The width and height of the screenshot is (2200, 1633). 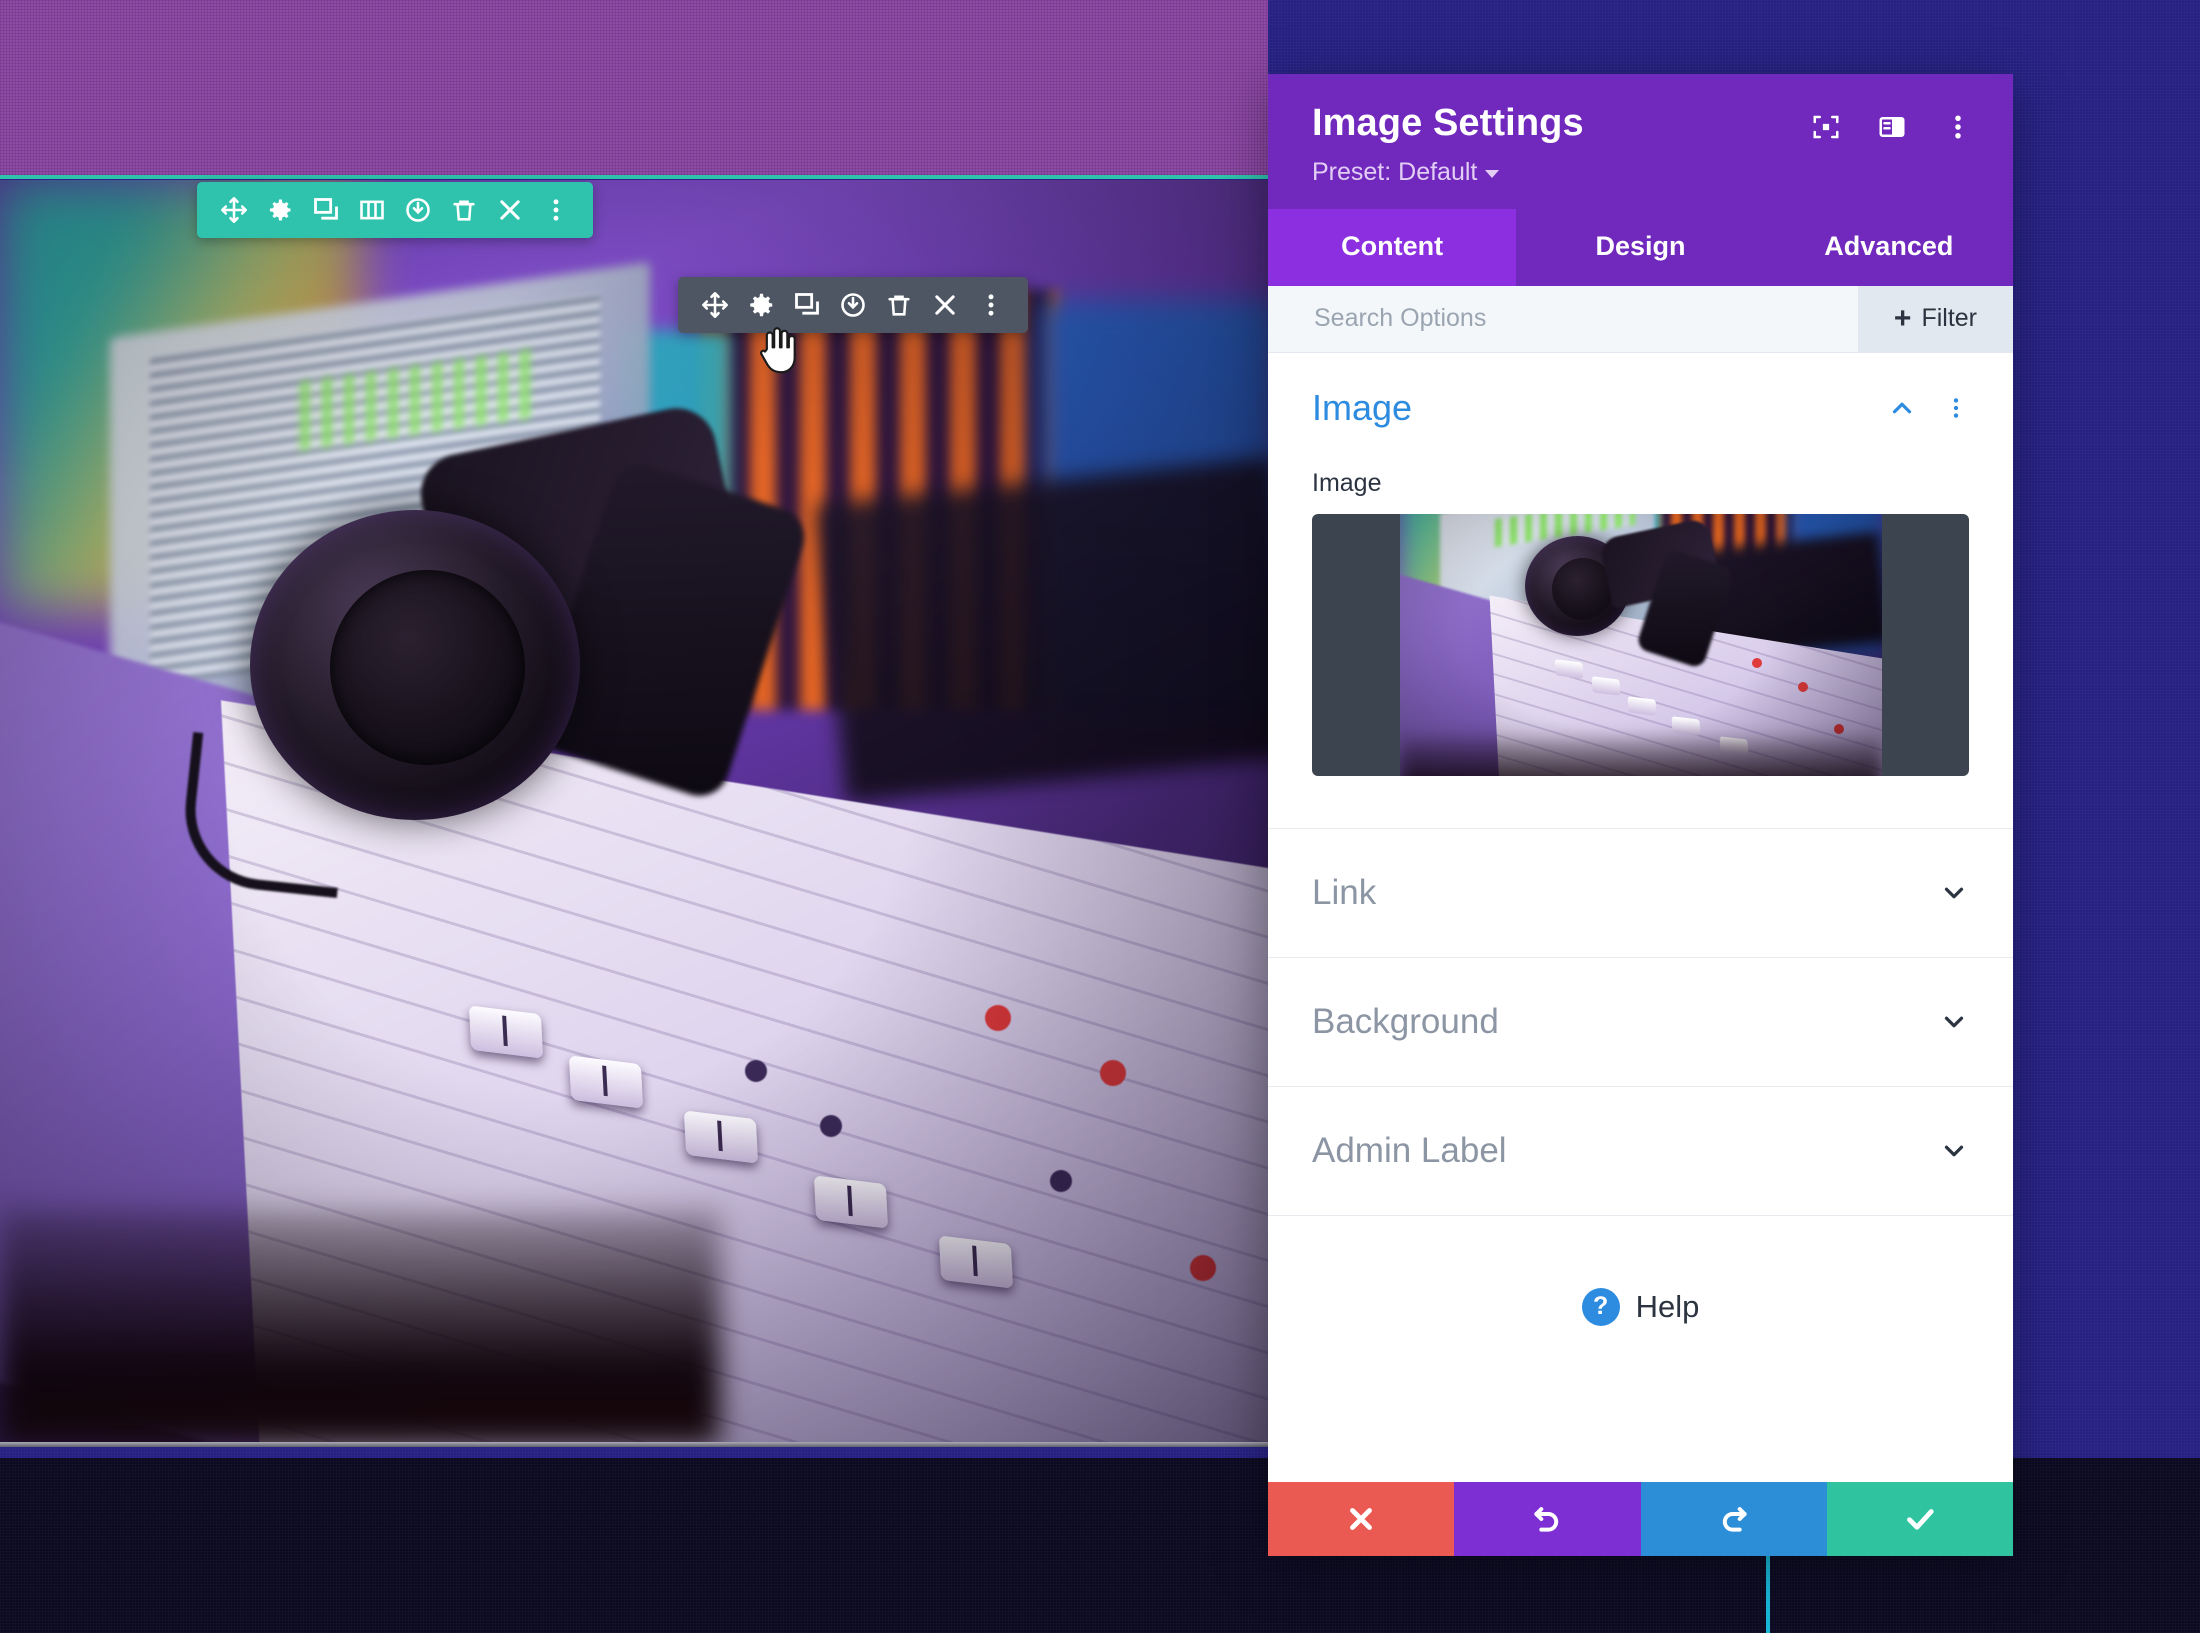 What do you see at coordinates (1640, 172) in the screenshot?
I see `preset-selector: Preset: Default` at bounding box center [1640, 172].